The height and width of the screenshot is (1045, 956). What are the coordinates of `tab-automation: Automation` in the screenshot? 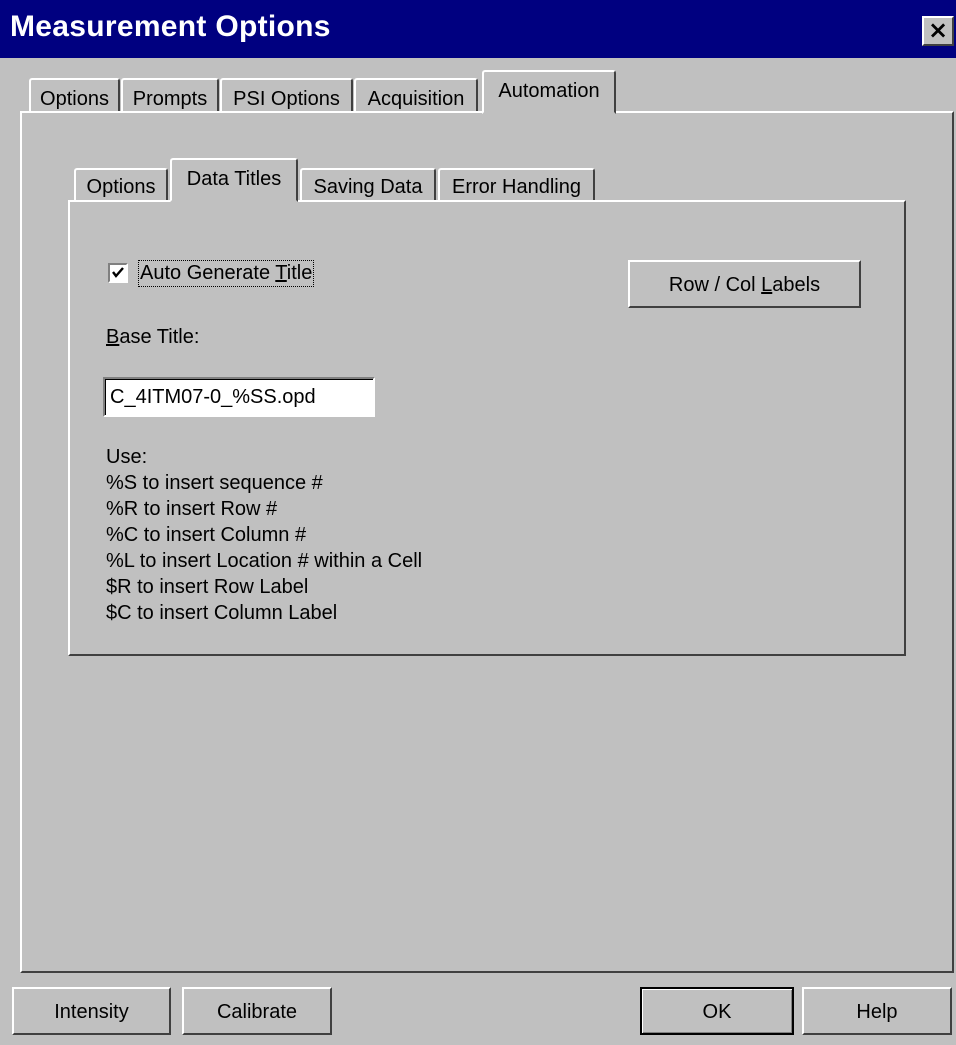 It's located at (549, 92).